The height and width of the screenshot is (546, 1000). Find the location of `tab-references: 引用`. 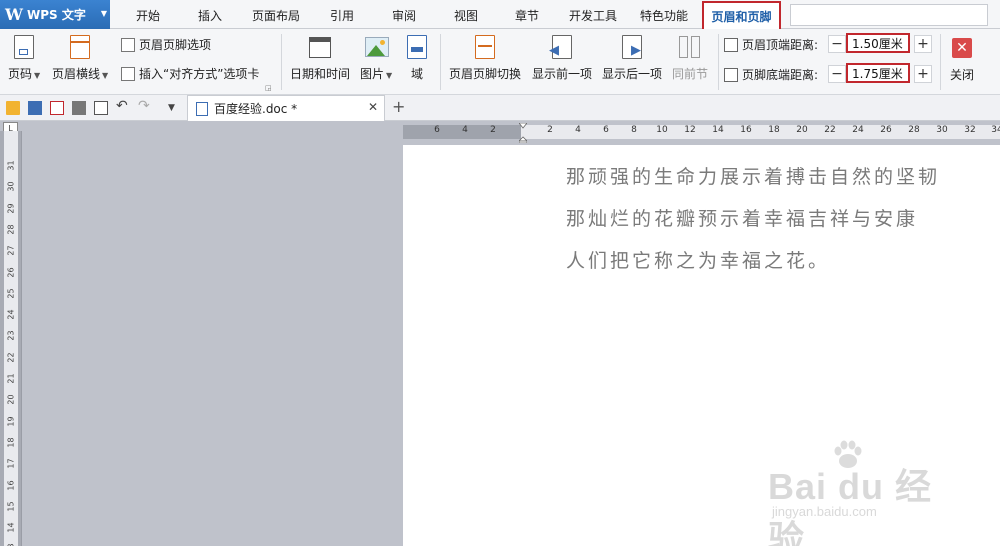

tab-references: 引用 is located at coordinates (342, 15).